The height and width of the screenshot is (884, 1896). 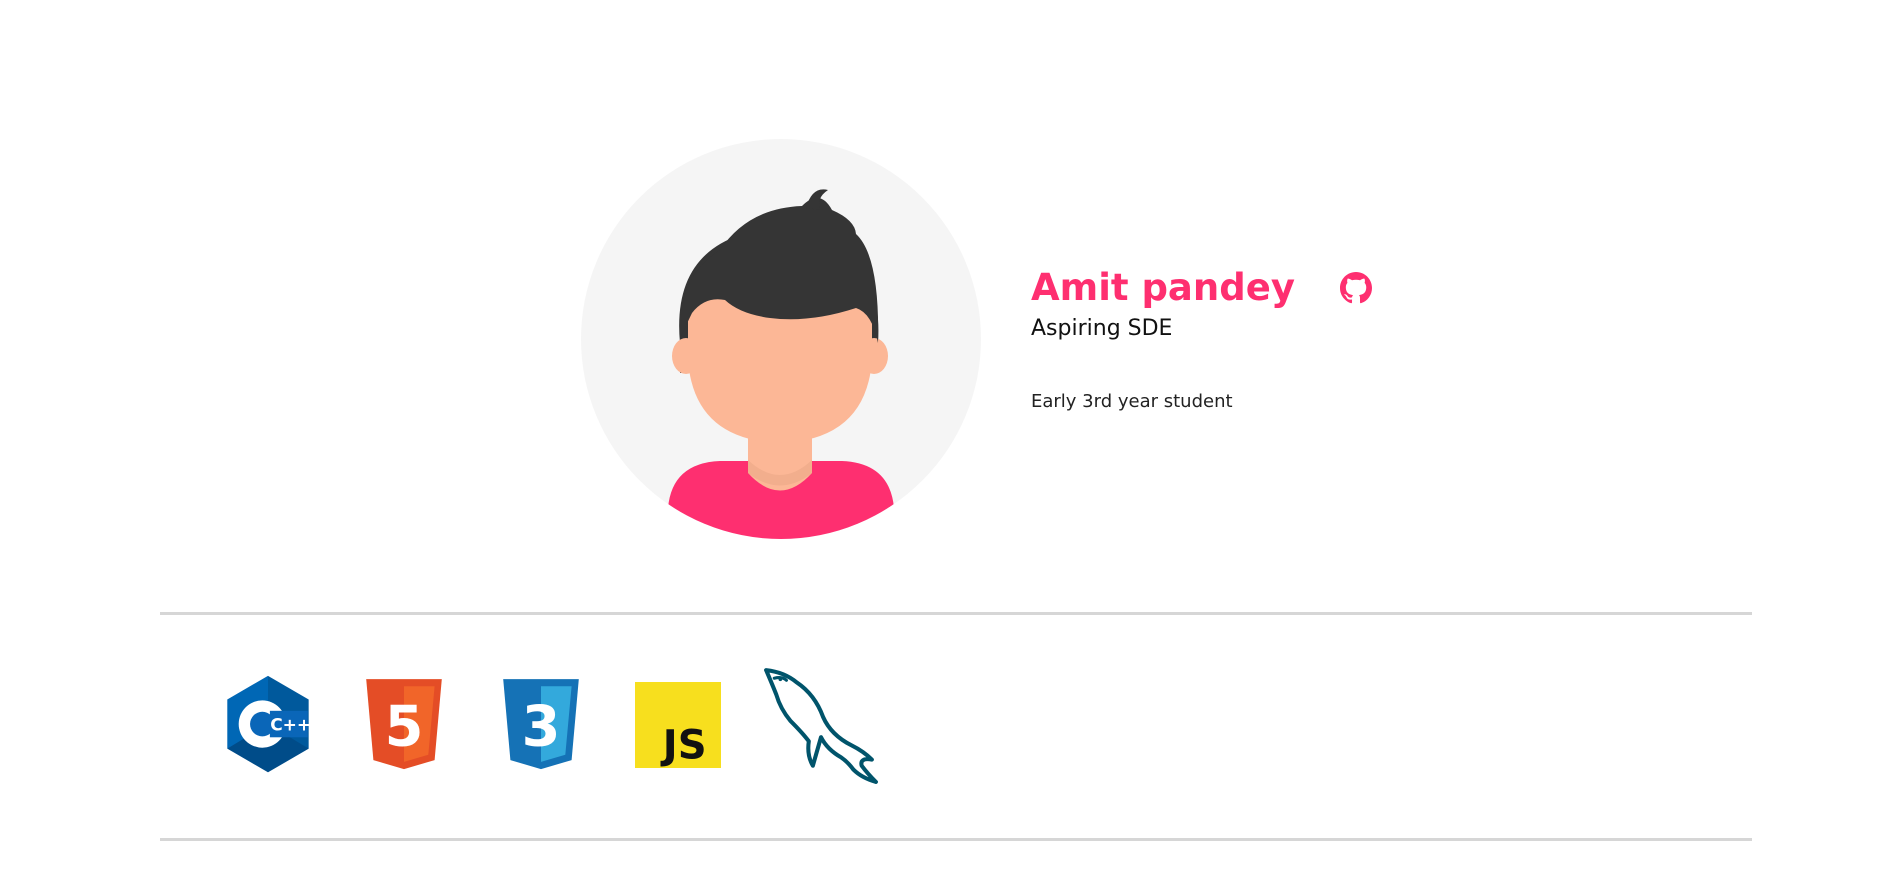 I want to click on skill-mysql, so click(x=821, y=725).